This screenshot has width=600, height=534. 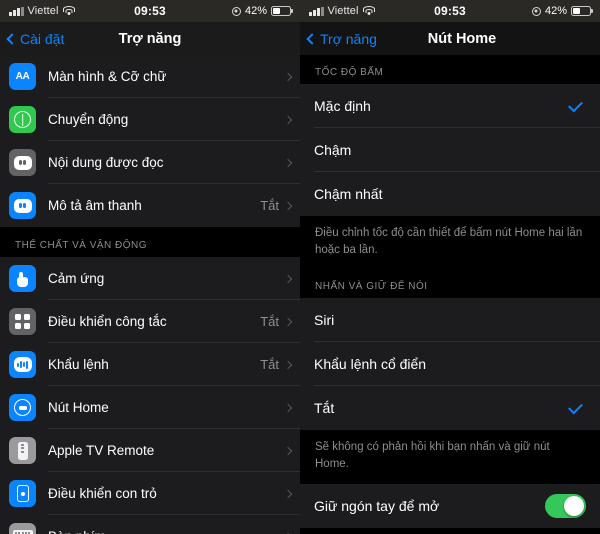 I want to click on row-label: Màn hình & Cỡ chữ, so click(x=107, y=76).